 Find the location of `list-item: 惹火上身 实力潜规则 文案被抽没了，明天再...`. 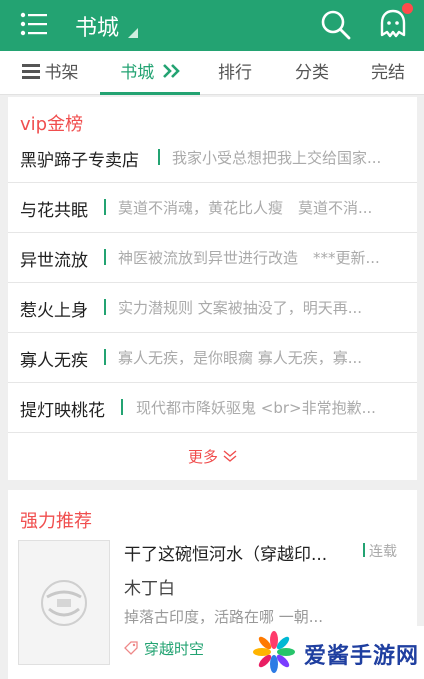

list-item: 惹火上身 实力潜规则 文案被抽没了，明天再... is located at coordinates (212, 308).